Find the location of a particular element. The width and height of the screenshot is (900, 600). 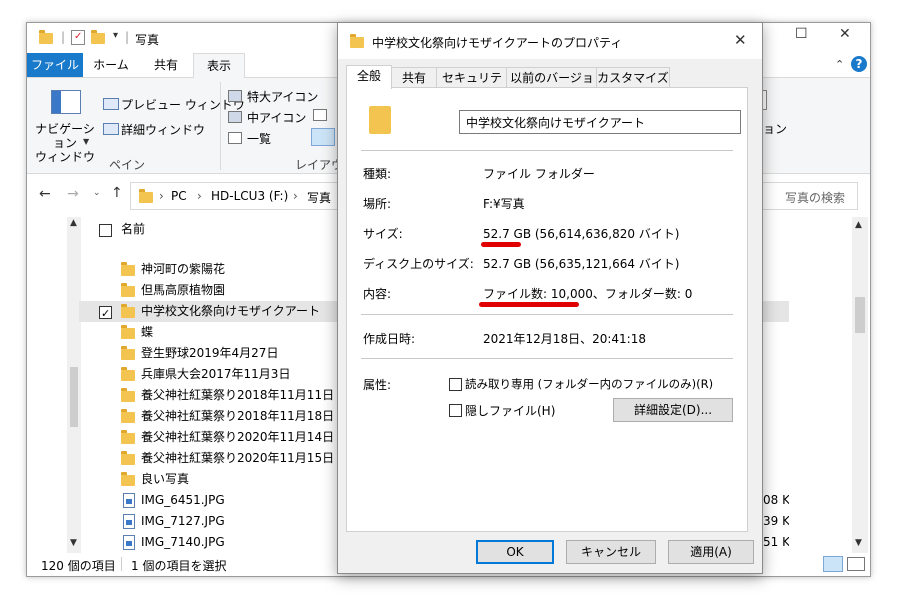

small-icons-icon is located at coordinates (320, 115).